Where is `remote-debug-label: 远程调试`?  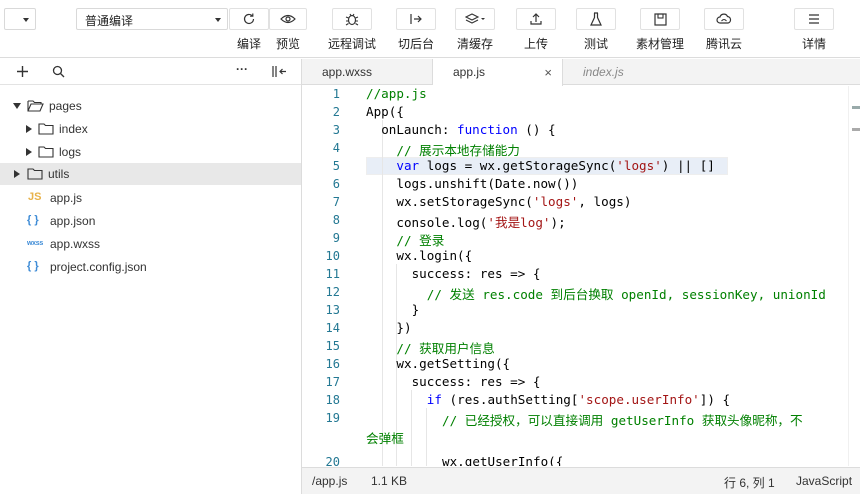
remote-debug-label: 远程调试 is located at coordinates (351, 44).